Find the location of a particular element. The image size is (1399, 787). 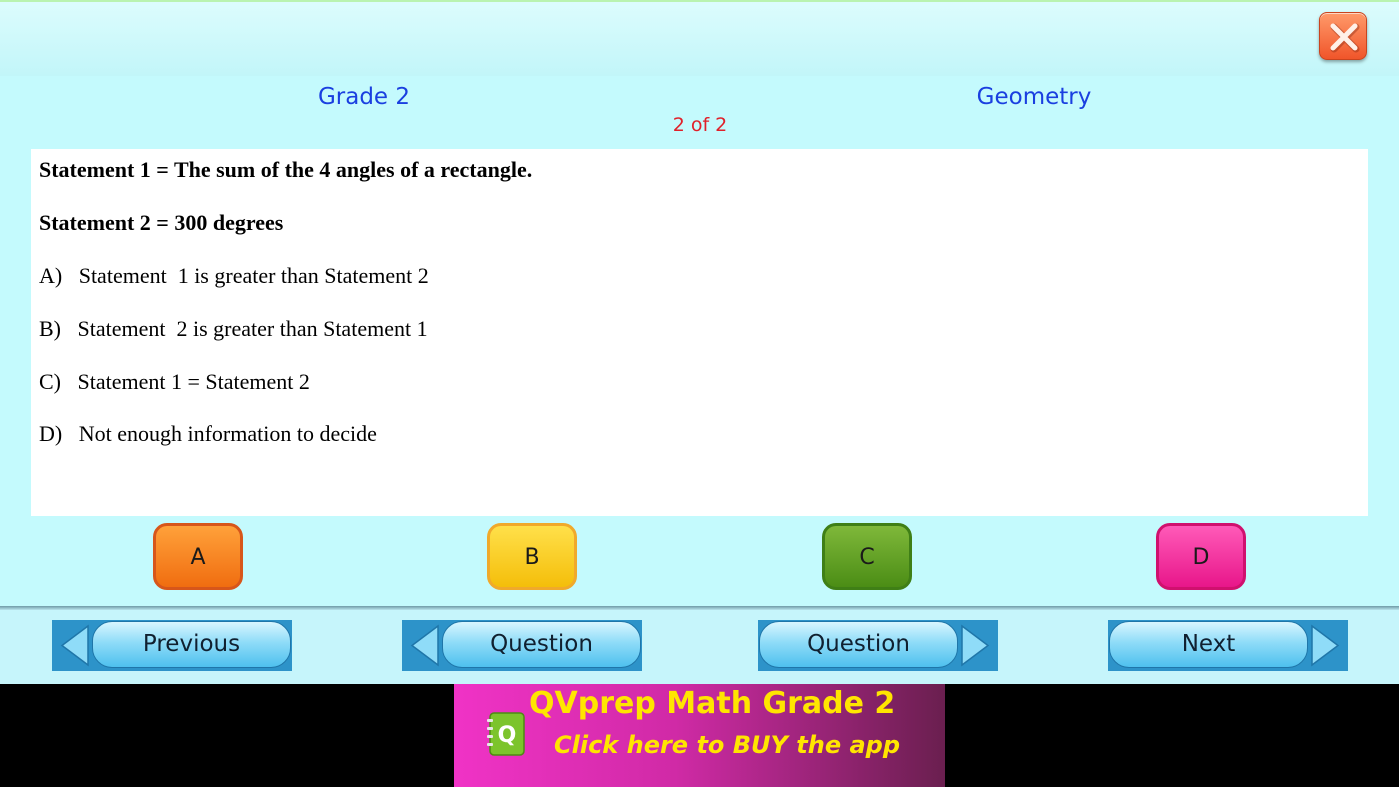

question-forward-label: Question is located at coordinates (858, 644).